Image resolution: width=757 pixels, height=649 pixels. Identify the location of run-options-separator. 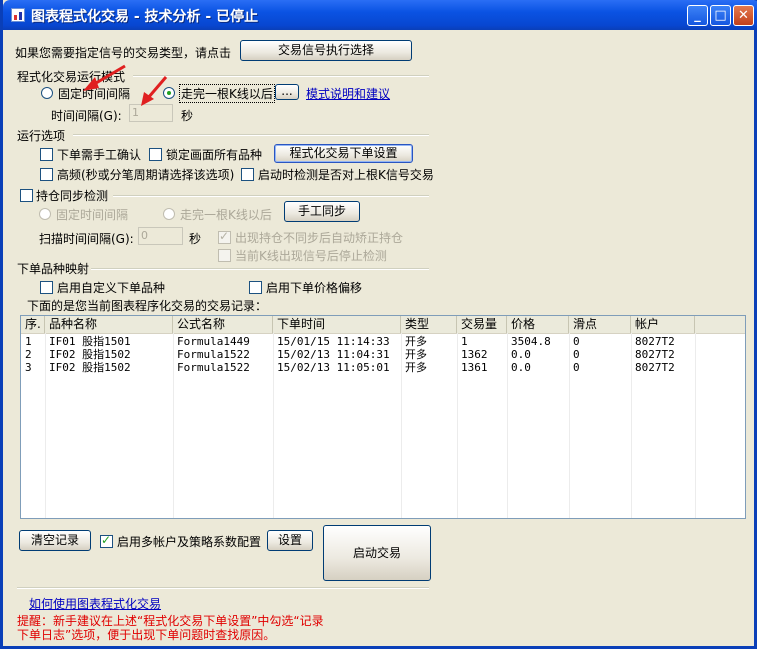
(251, 135).